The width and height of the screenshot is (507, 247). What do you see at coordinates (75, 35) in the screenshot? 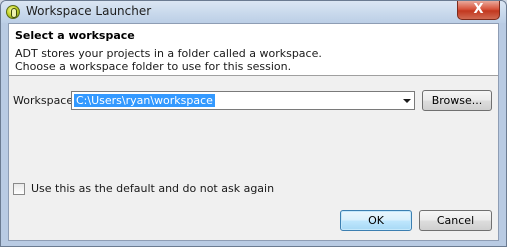
I see `dialog-heading: Select a workspace` at bounding box center [75, 35].